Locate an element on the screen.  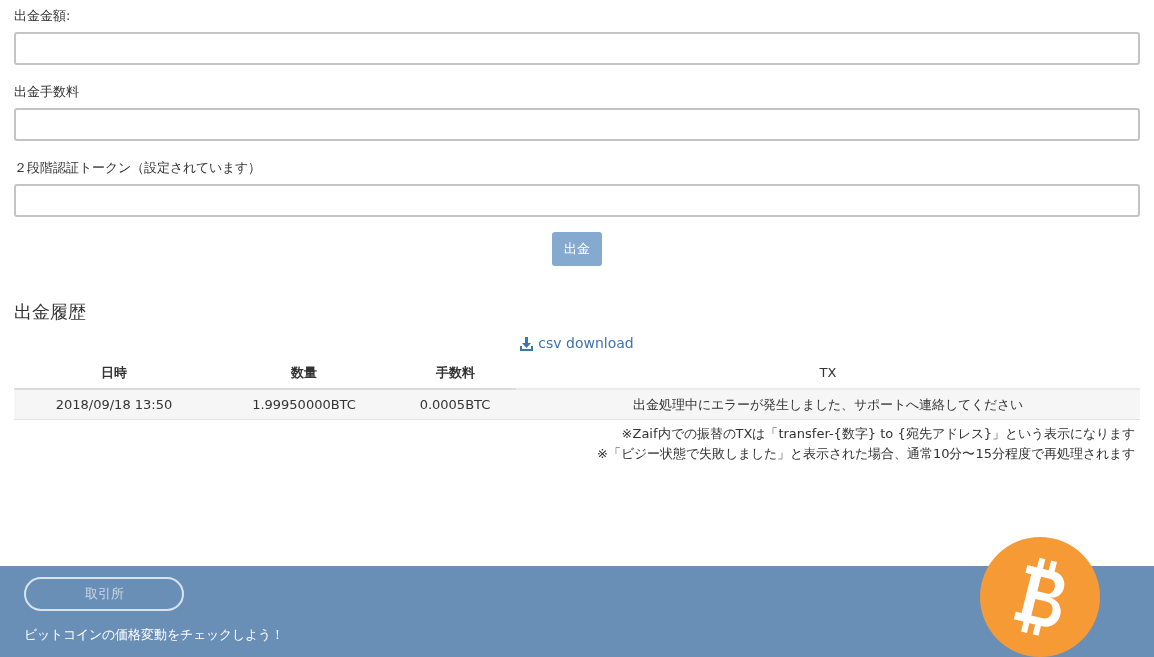
table-cell-text: 2018/09/18 13:50 is located at coordinates (114, 404).